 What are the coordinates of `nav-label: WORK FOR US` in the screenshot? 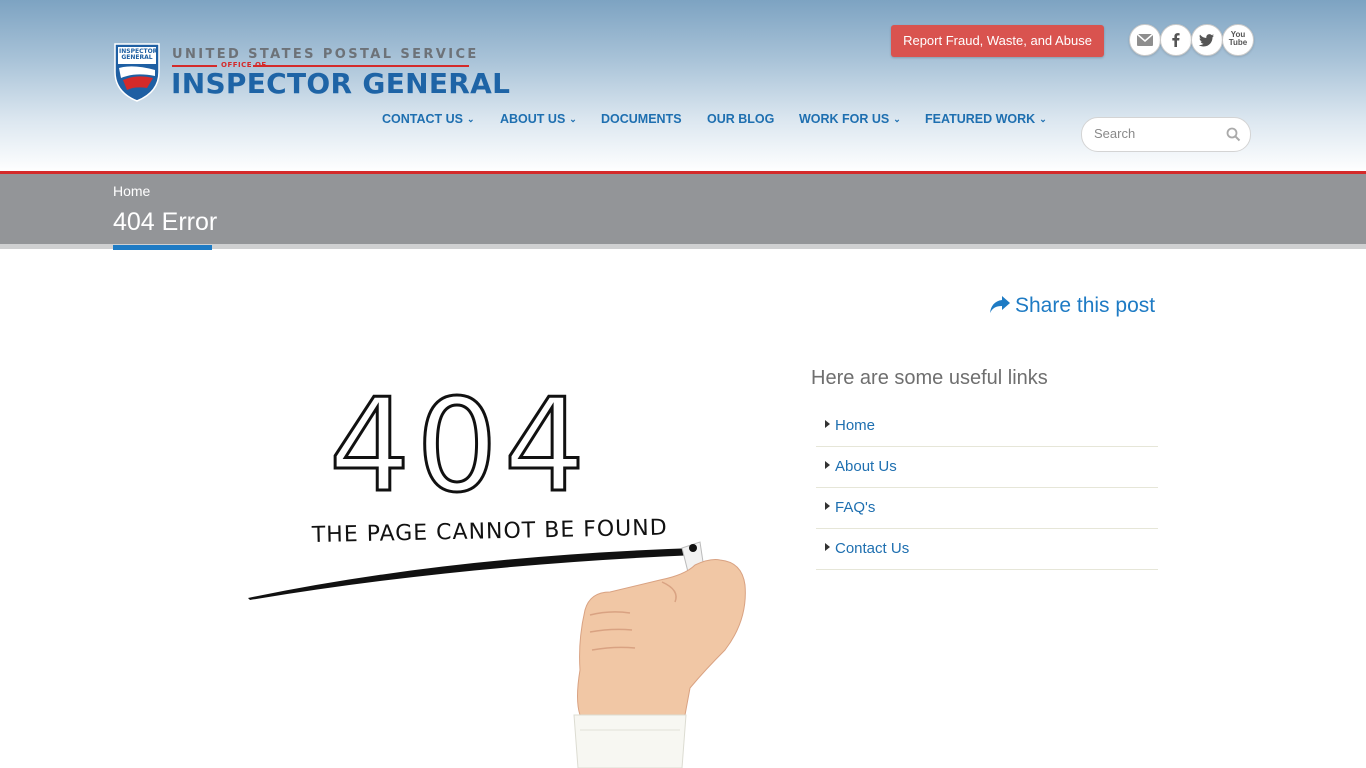 It's located at (844, 119).